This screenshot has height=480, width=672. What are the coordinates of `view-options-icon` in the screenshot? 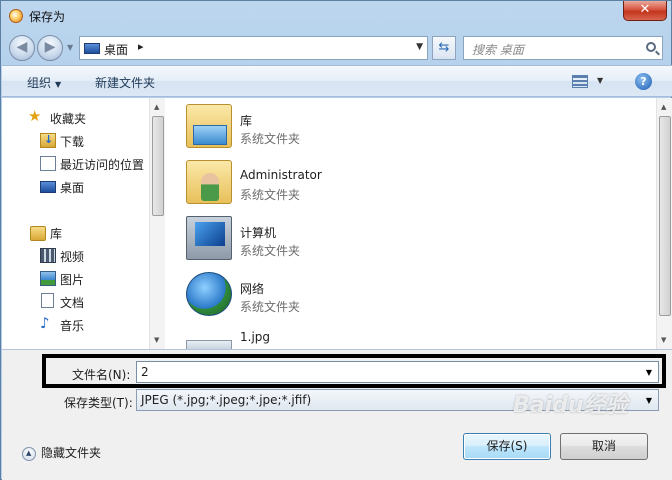 It's located at (580, 81).